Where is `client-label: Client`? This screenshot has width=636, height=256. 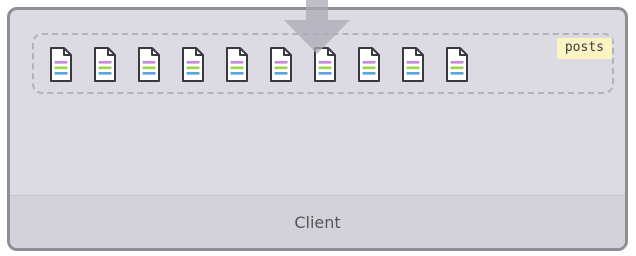
client-label: Client is located at coordinates (317, 222).